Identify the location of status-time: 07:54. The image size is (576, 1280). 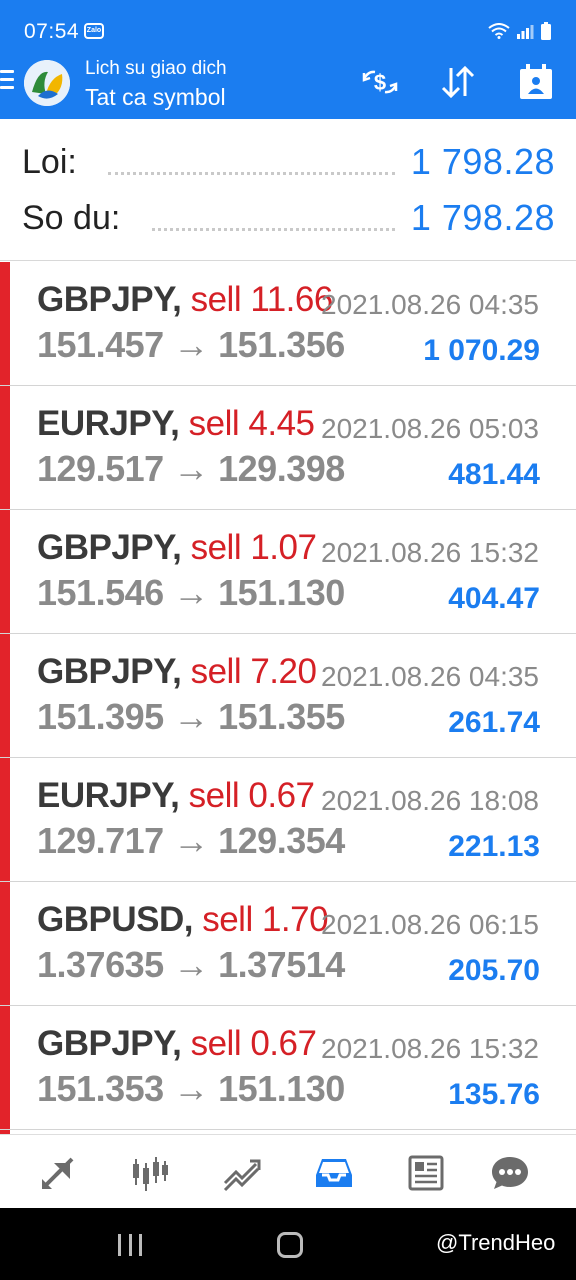
(52, 31).